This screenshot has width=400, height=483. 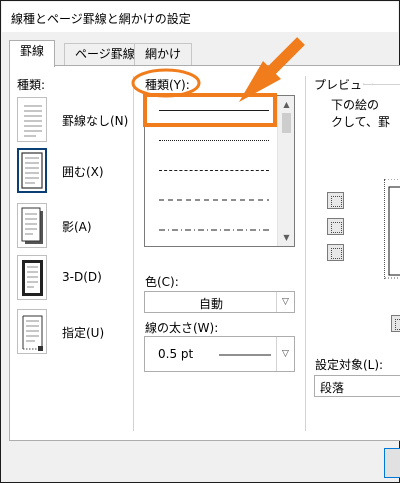 I want to click on annotation-ellipse, so click(x=166, y=83).